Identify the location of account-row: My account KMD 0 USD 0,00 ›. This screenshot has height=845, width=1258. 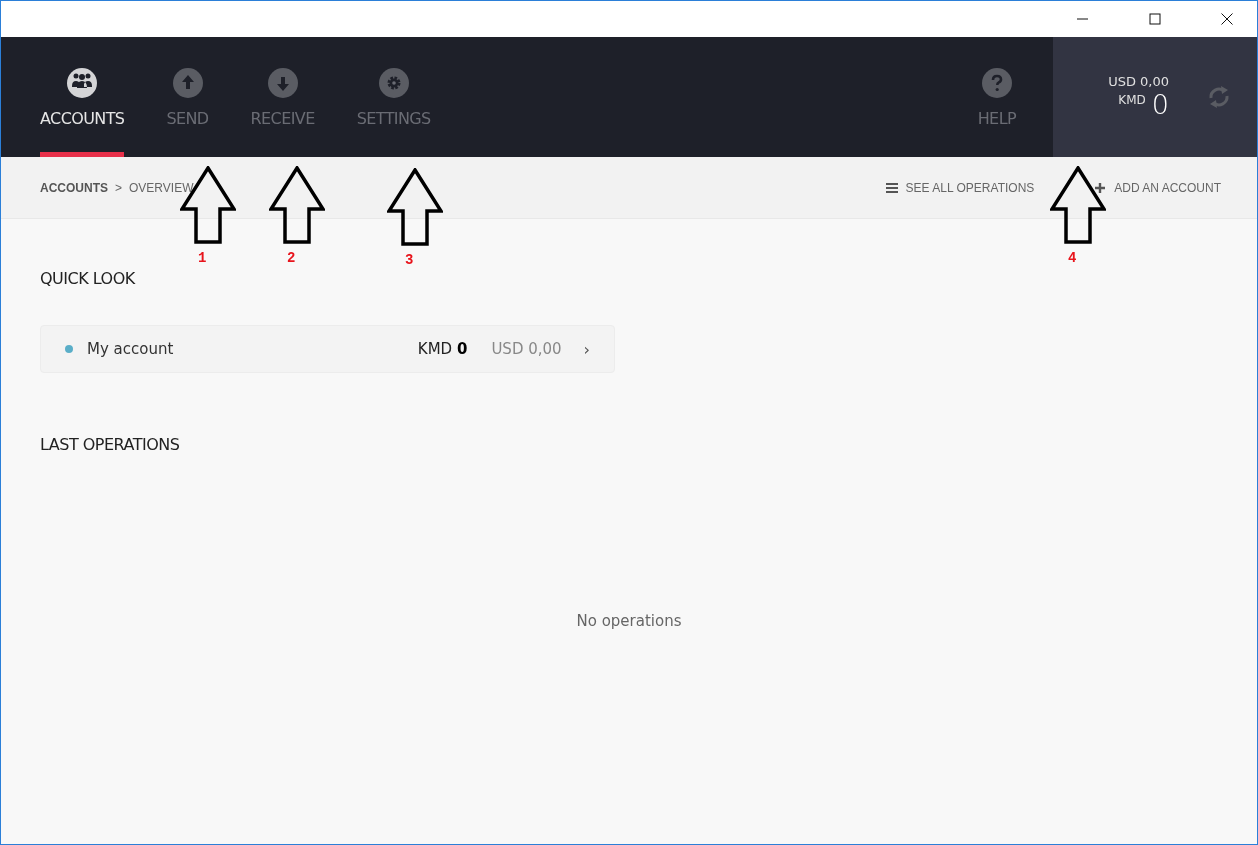
(327, 349).